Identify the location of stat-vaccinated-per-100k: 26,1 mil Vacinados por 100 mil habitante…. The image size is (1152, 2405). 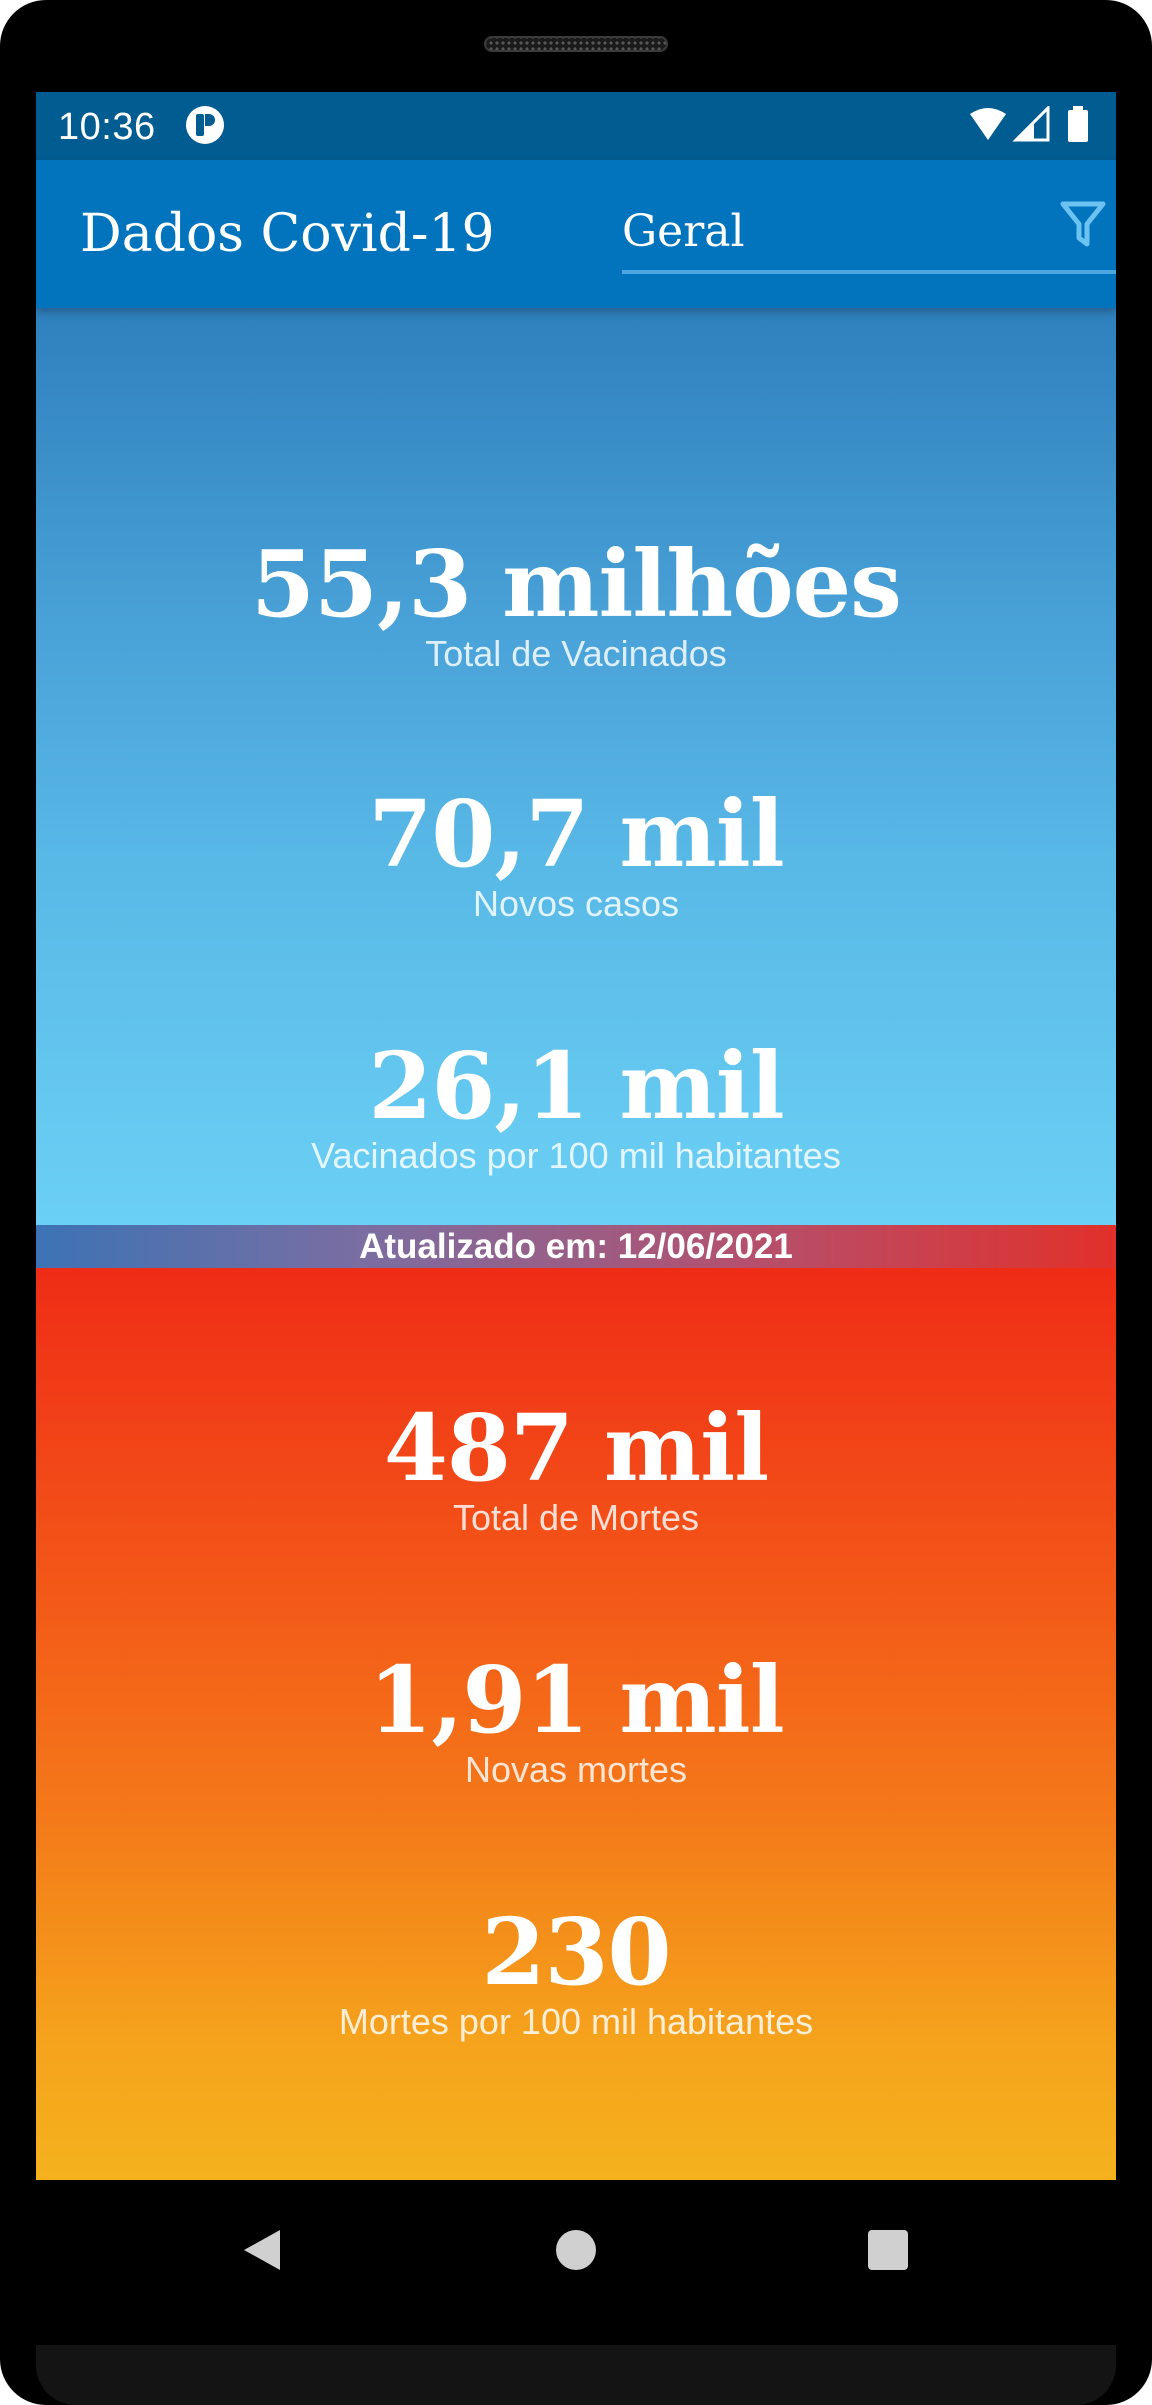
(576, 1106).